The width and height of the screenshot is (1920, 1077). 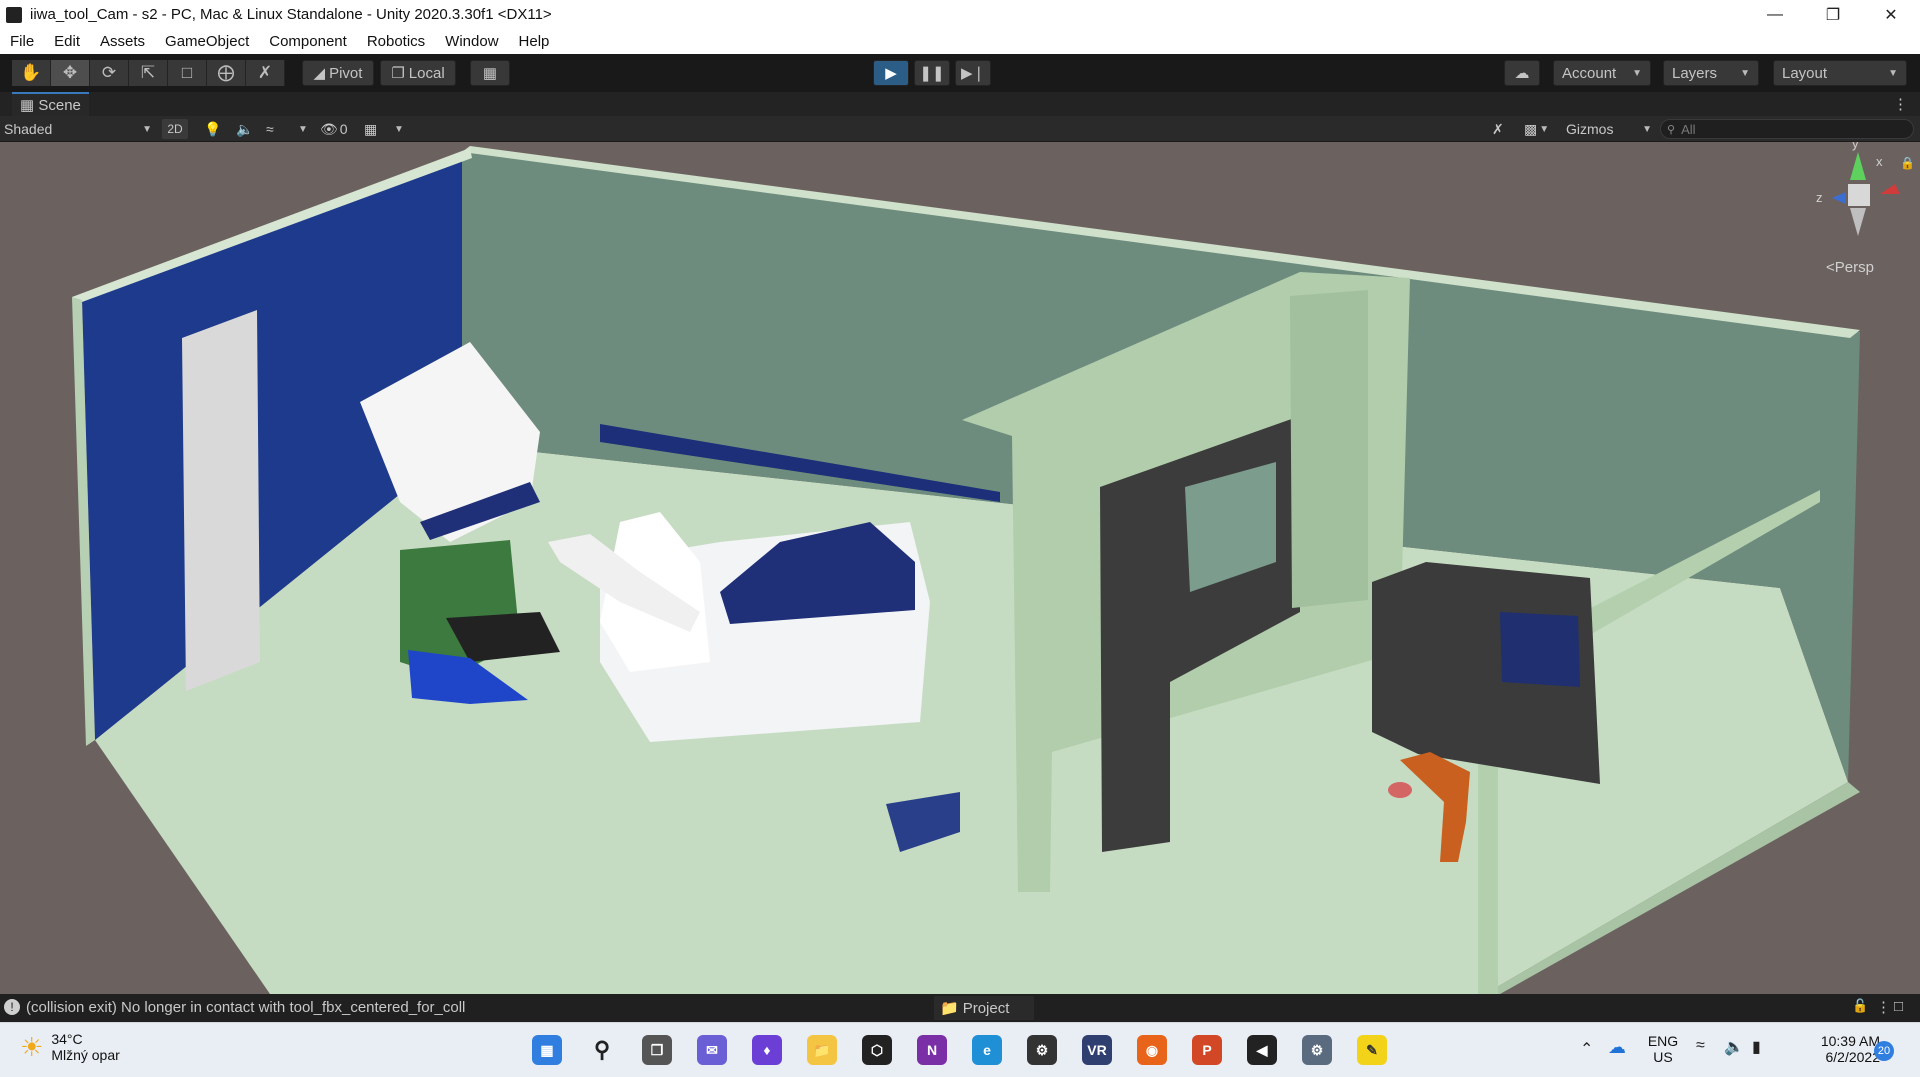 I want to click on move-tool-icon: ✥, so click(x=70, y=73).